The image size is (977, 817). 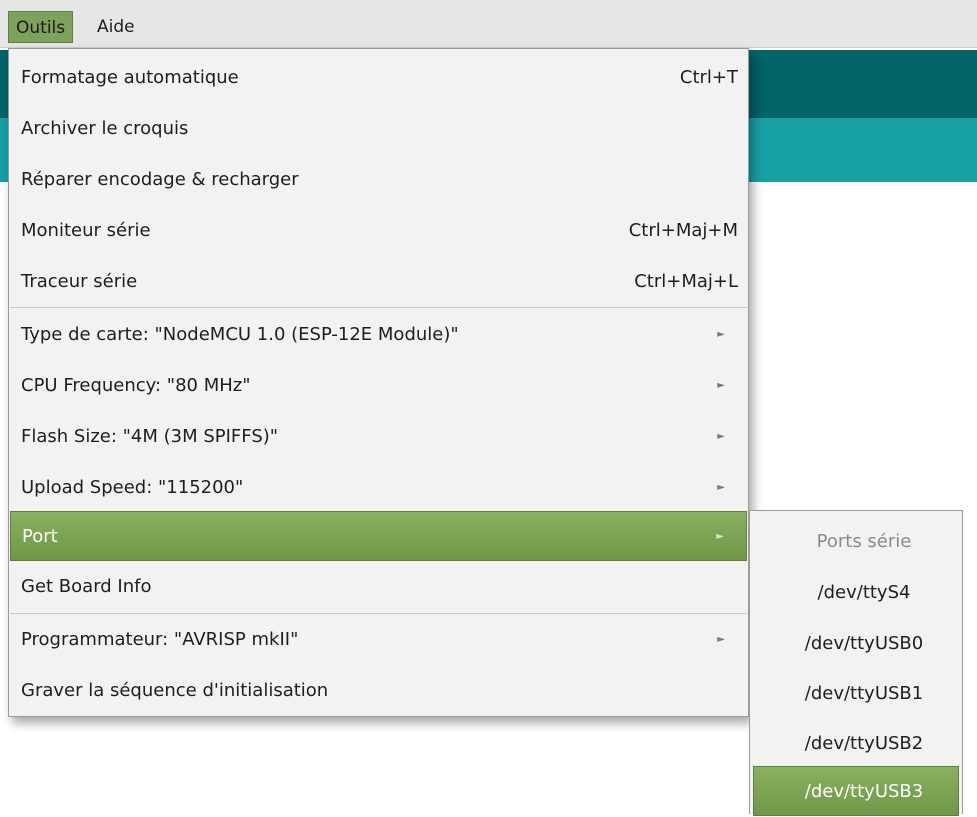 What do you see at coordinates (160, 179) in the screenshot?
I see `menu-item-label: Réparer encodage & recharger` at bounding box center [160, 179].